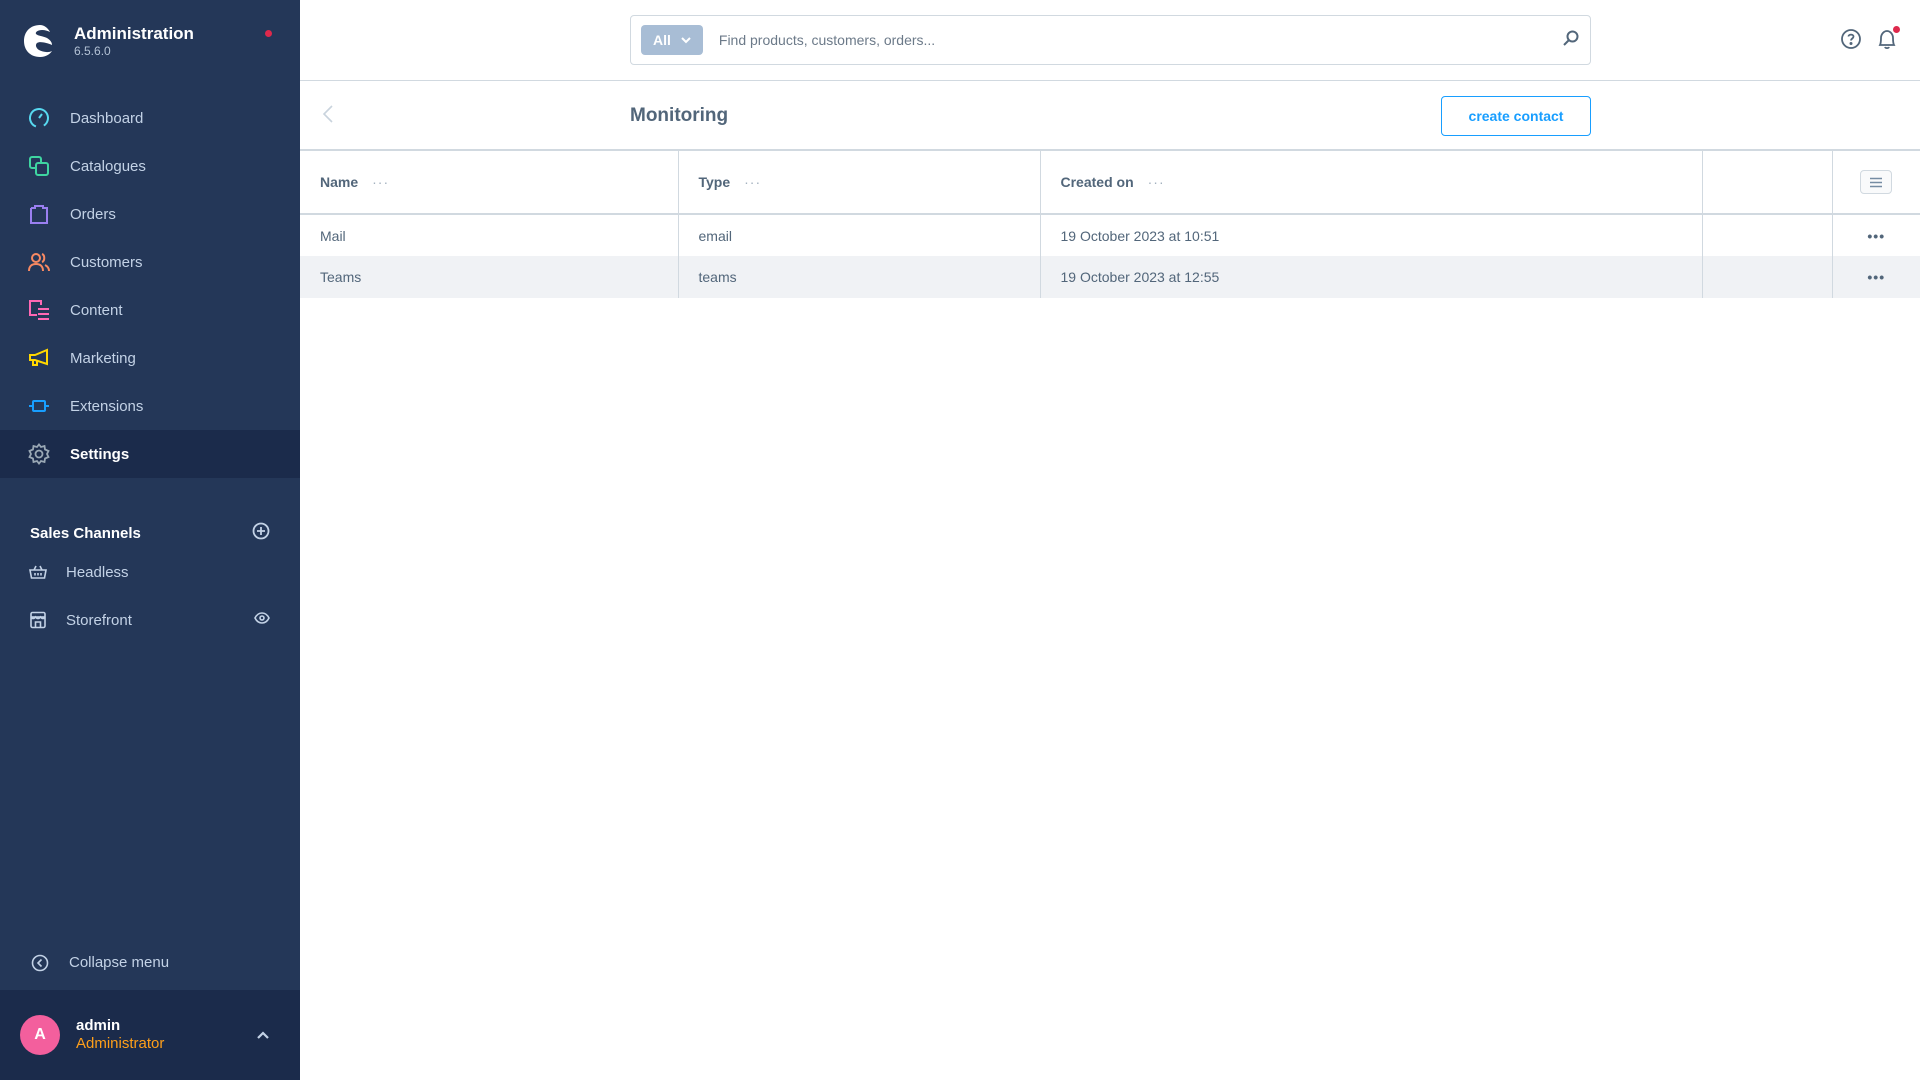 The width and height of the screenshot is (1920, 1080). What do you see at coordinates (100, 454) in the screenshot?
I see `sidebar-item-label: Settings` at bounding box center [100, 454].